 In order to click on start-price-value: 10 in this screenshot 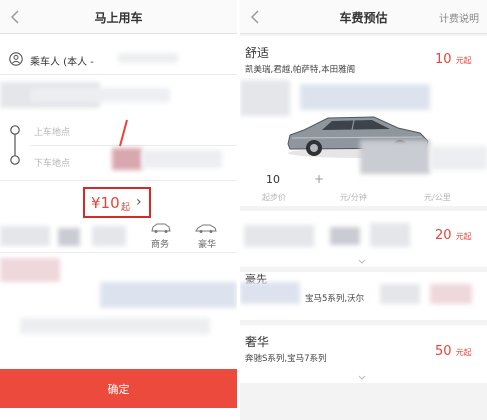, I will do `click(273, 179)`.